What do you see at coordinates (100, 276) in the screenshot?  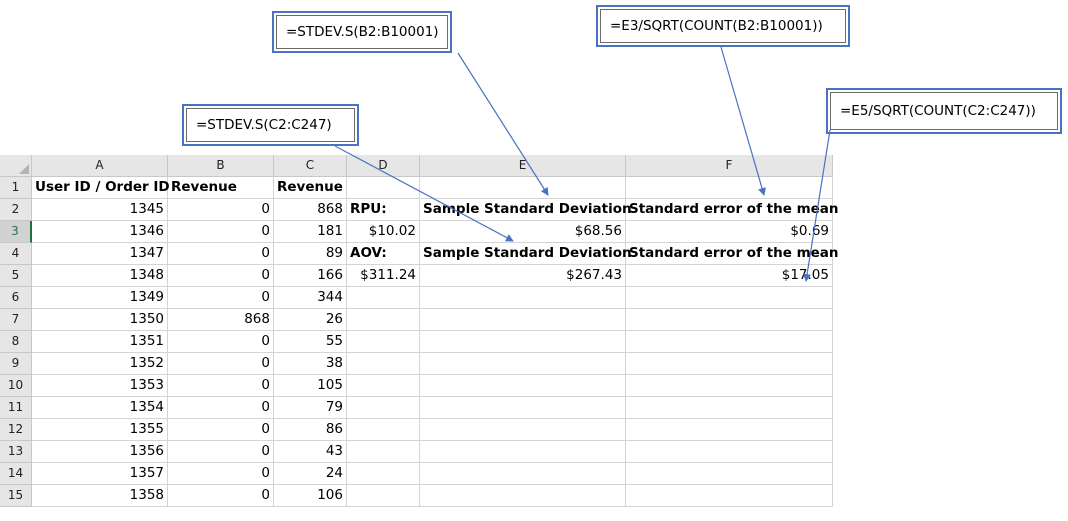 I see `cell-a5: 1348` at bounding box center [100, 276].